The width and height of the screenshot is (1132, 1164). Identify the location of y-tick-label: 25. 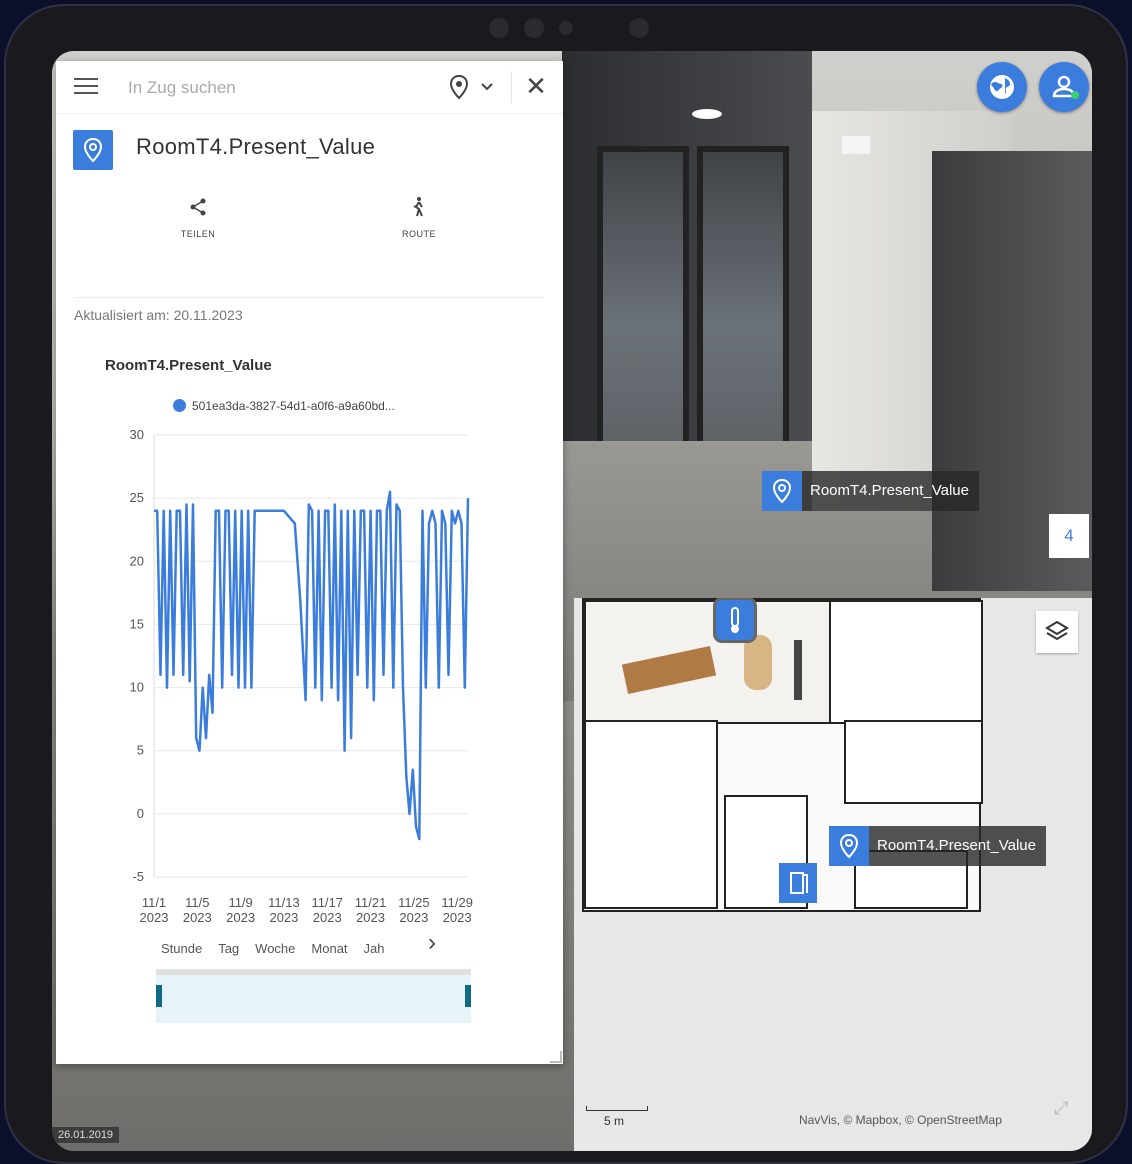
(137, 497).